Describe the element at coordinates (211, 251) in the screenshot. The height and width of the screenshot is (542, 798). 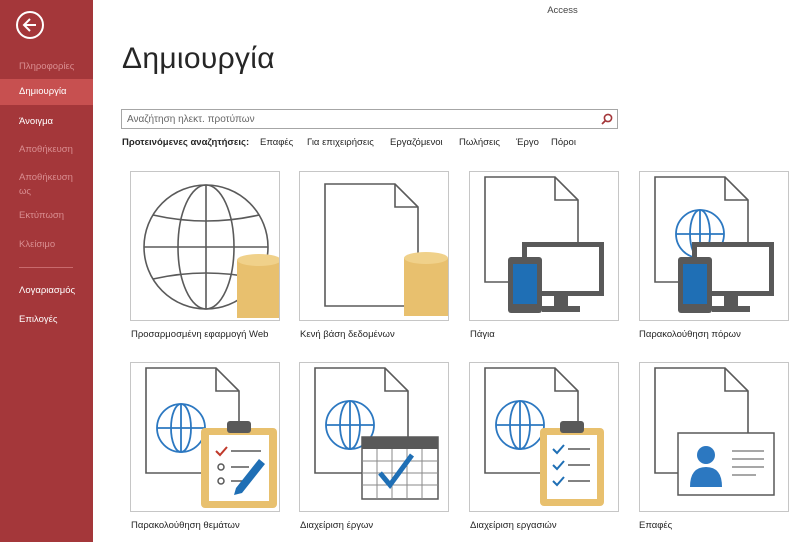
I see `globe-database-icon` at that location.